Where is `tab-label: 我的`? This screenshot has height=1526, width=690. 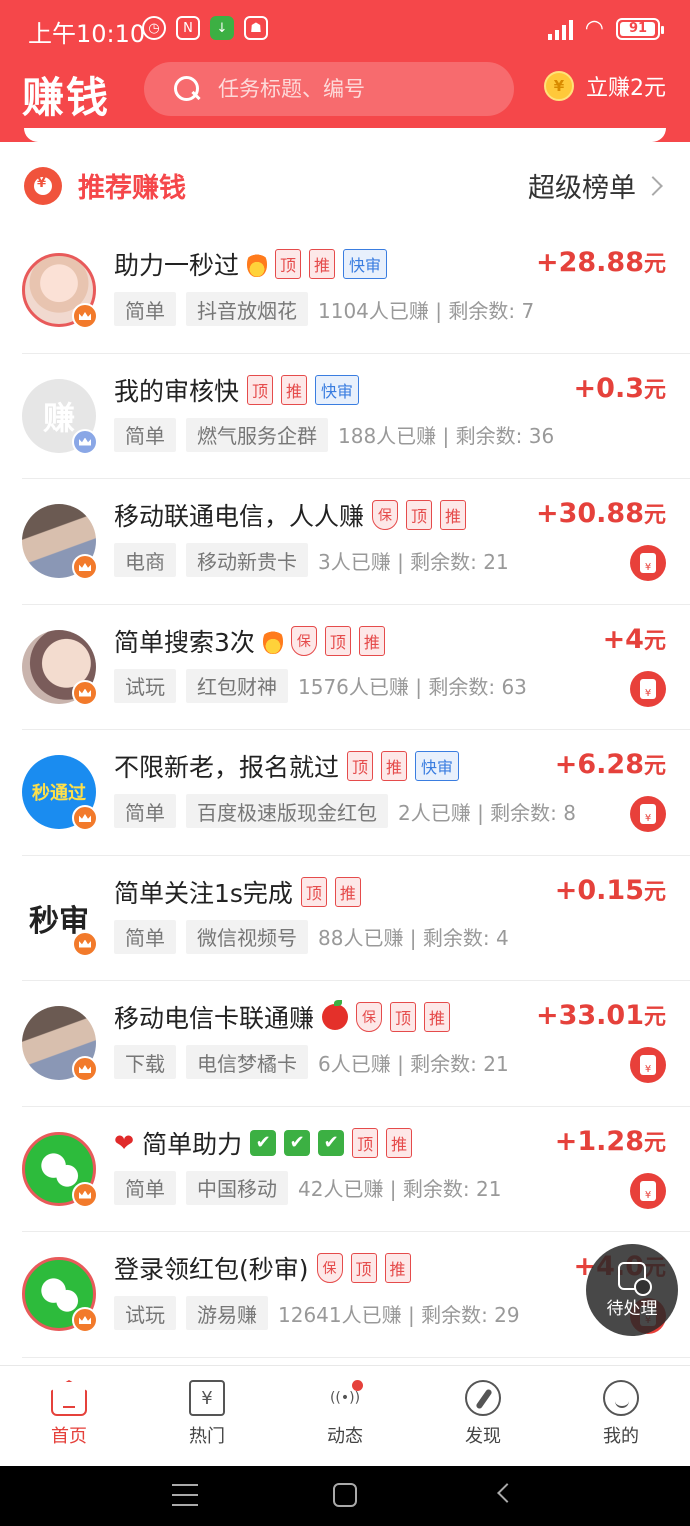 tab-label: 我的 is located at coordinates (621, 1436).